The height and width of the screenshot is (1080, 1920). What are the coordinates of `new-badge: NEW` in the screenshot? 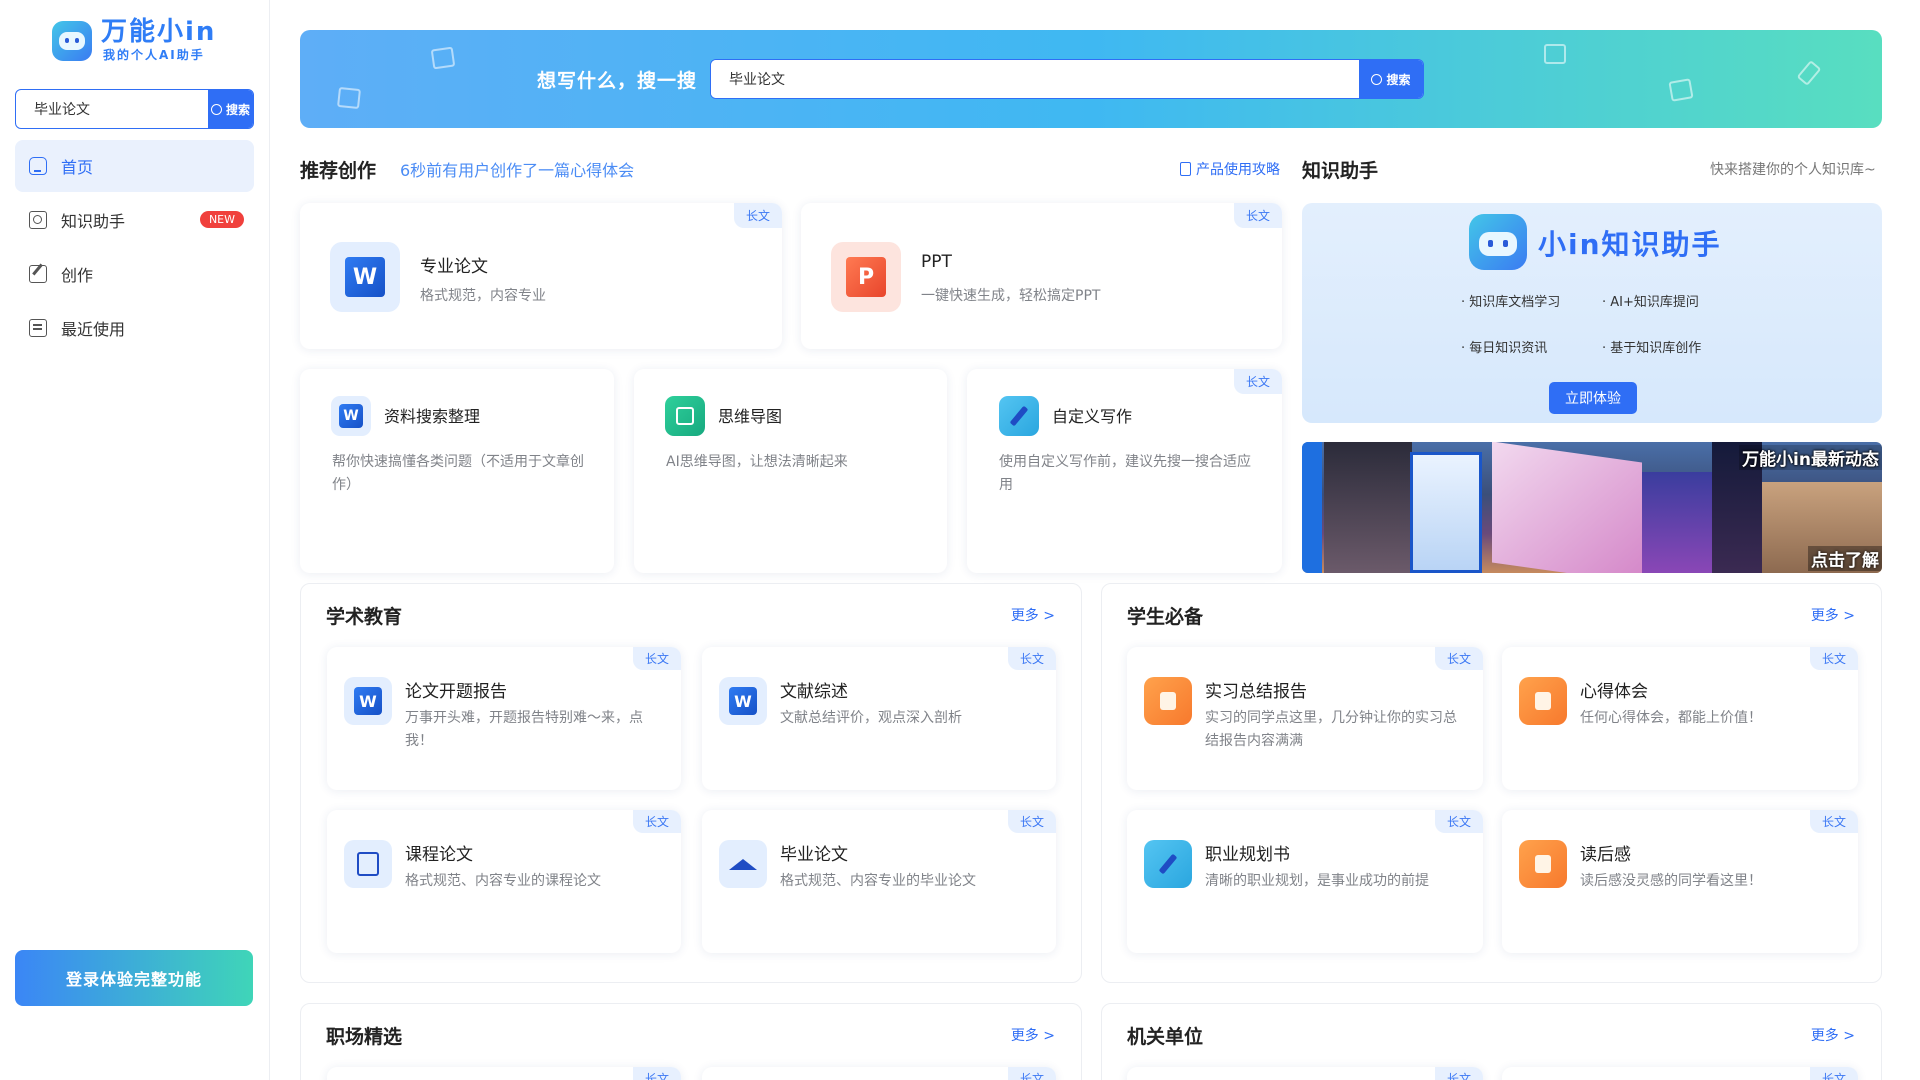 It's located at (221, 219).